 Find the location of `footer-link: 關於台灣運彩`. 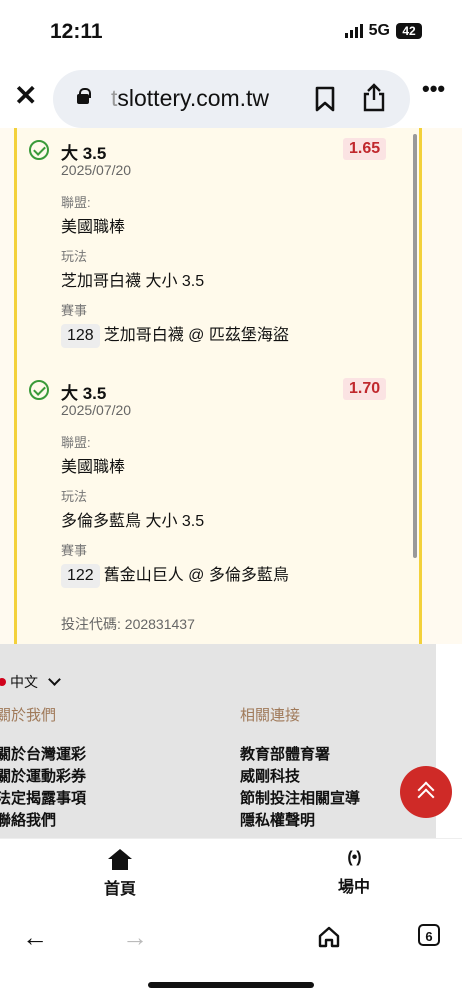

footer-link: 關於台灣運彩 is located at coordinates (43, 755).